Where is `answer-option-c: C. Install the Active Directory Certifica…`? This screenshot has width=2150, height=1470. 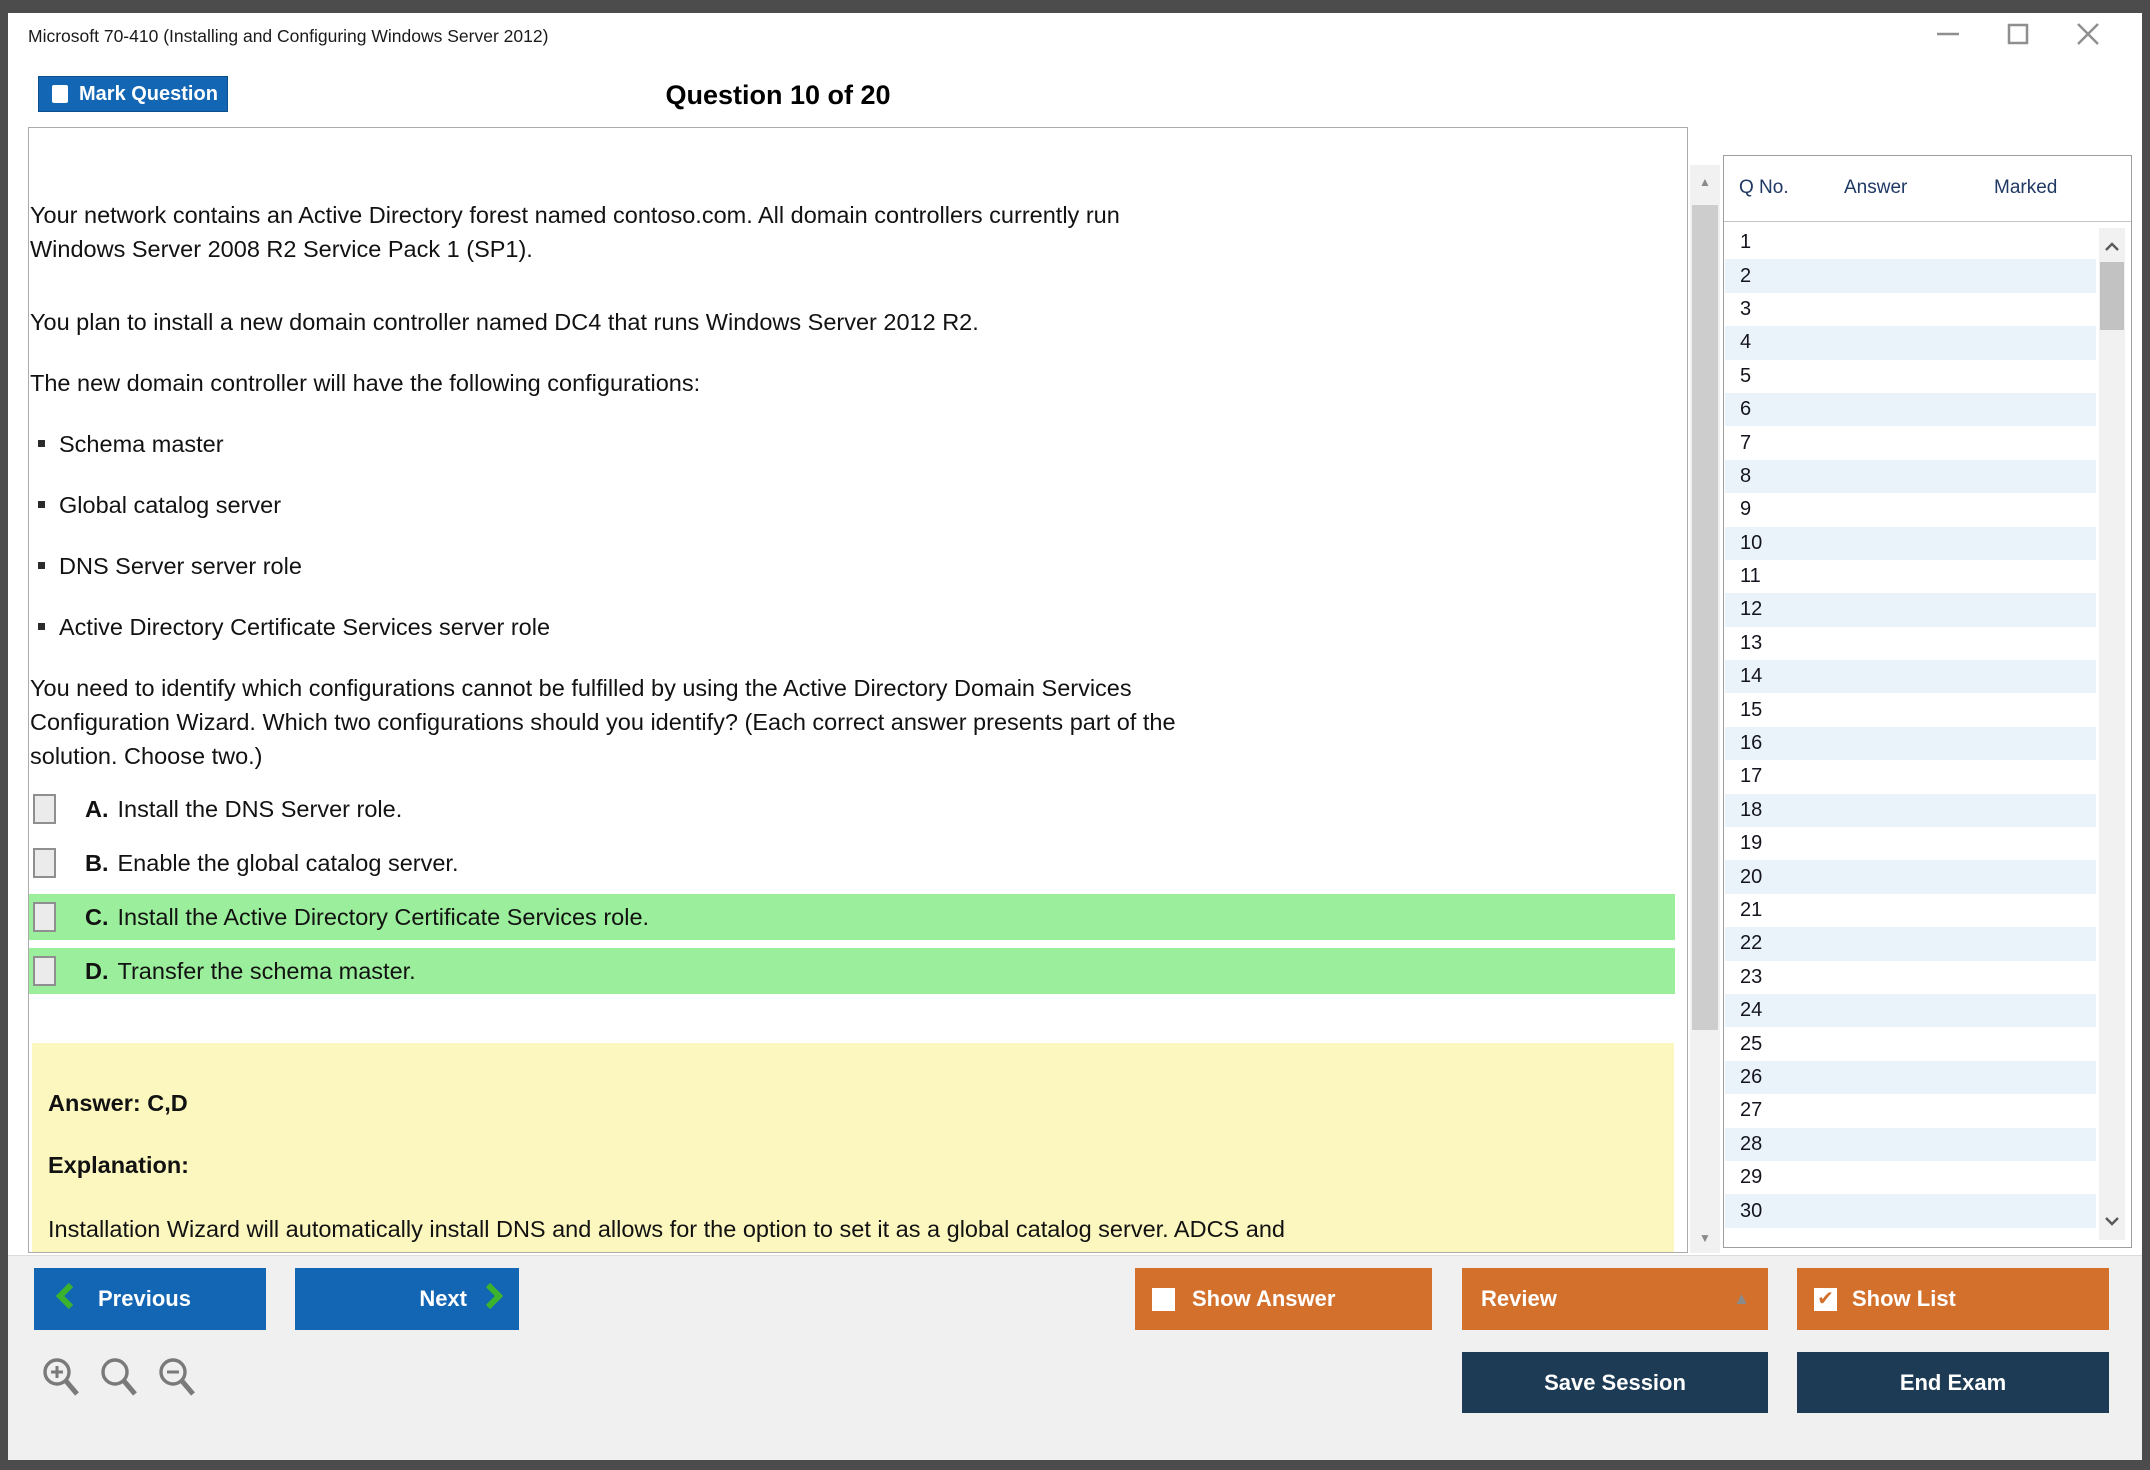 answer-option-c: C. Install the Active Directory Certifica… is located at coordinates (852, 917).